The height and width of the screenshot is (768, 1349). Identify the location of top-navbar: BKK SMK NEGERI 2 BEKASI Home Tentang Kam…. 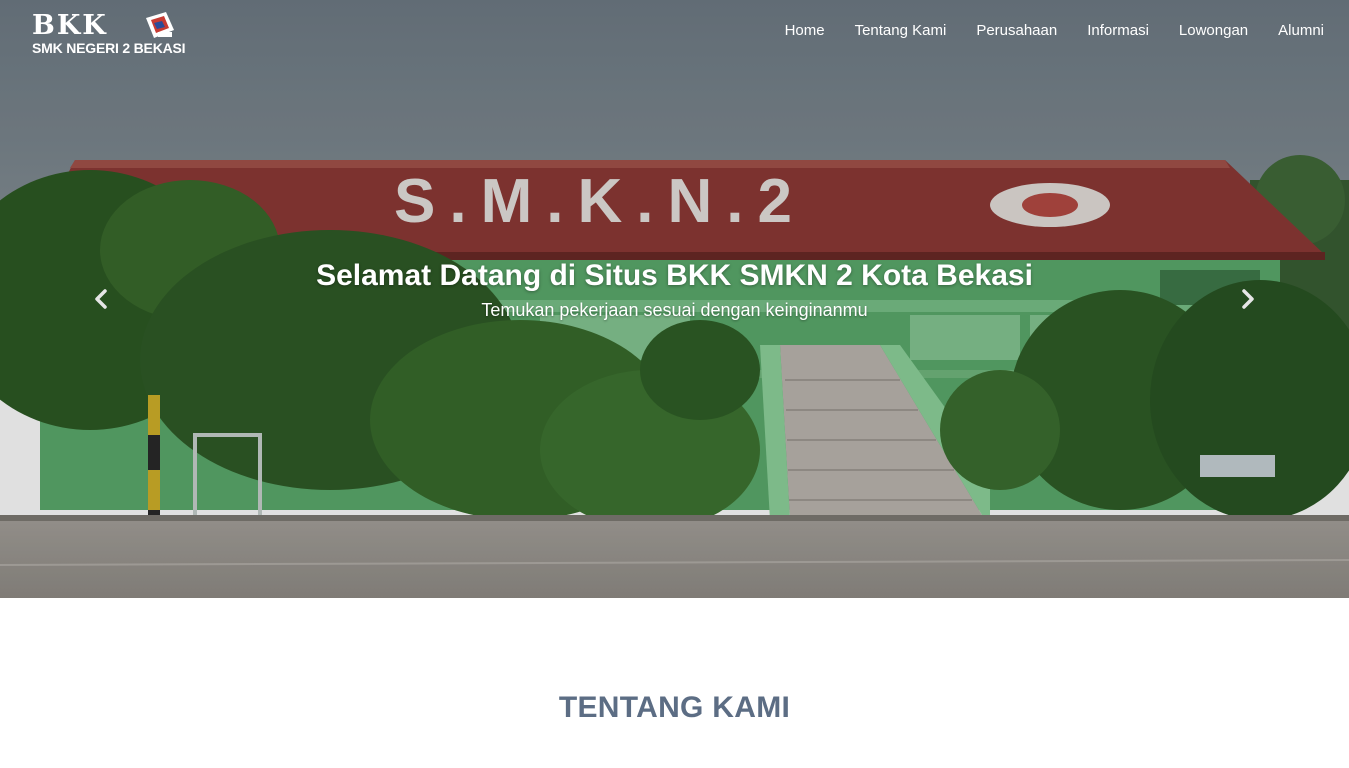
(674, 32).